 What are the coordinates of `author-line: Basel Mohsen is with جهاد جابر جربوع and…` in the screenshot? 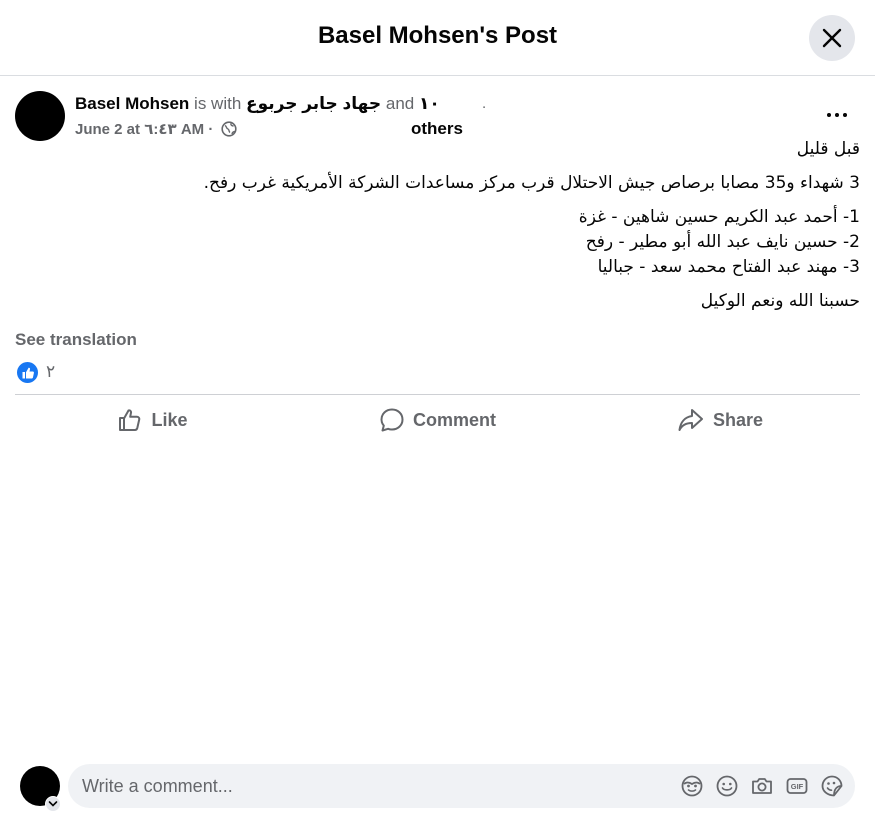 It's located at (257, 104).